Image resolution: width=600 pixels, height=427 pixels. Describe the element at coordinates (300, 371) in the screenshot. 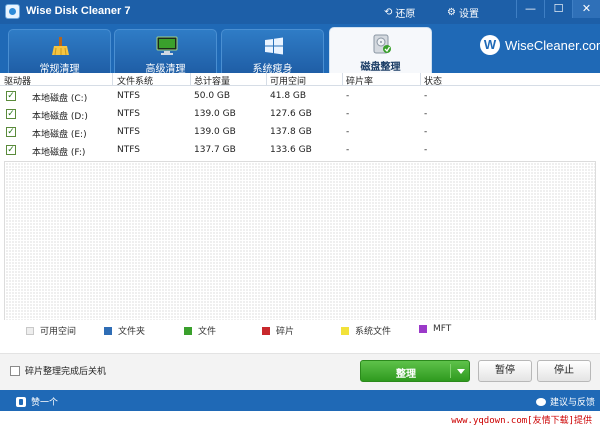

I see `action-bar: 碎片整理完成后关机 整理 暂停 停止` at that location.